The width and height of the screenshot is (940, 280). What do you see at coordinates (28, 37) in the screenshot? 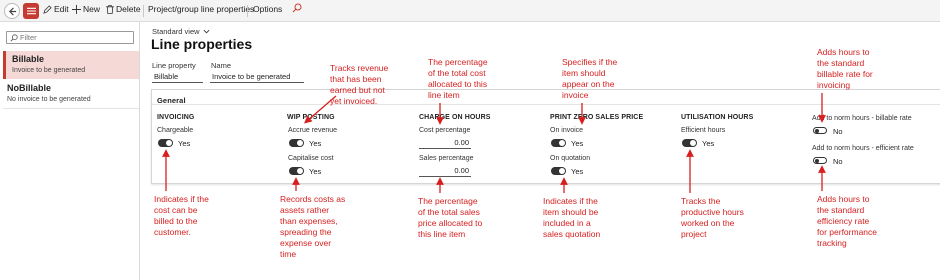
I see `filter-placeholder: Filter` at bounding box center [28, 37].